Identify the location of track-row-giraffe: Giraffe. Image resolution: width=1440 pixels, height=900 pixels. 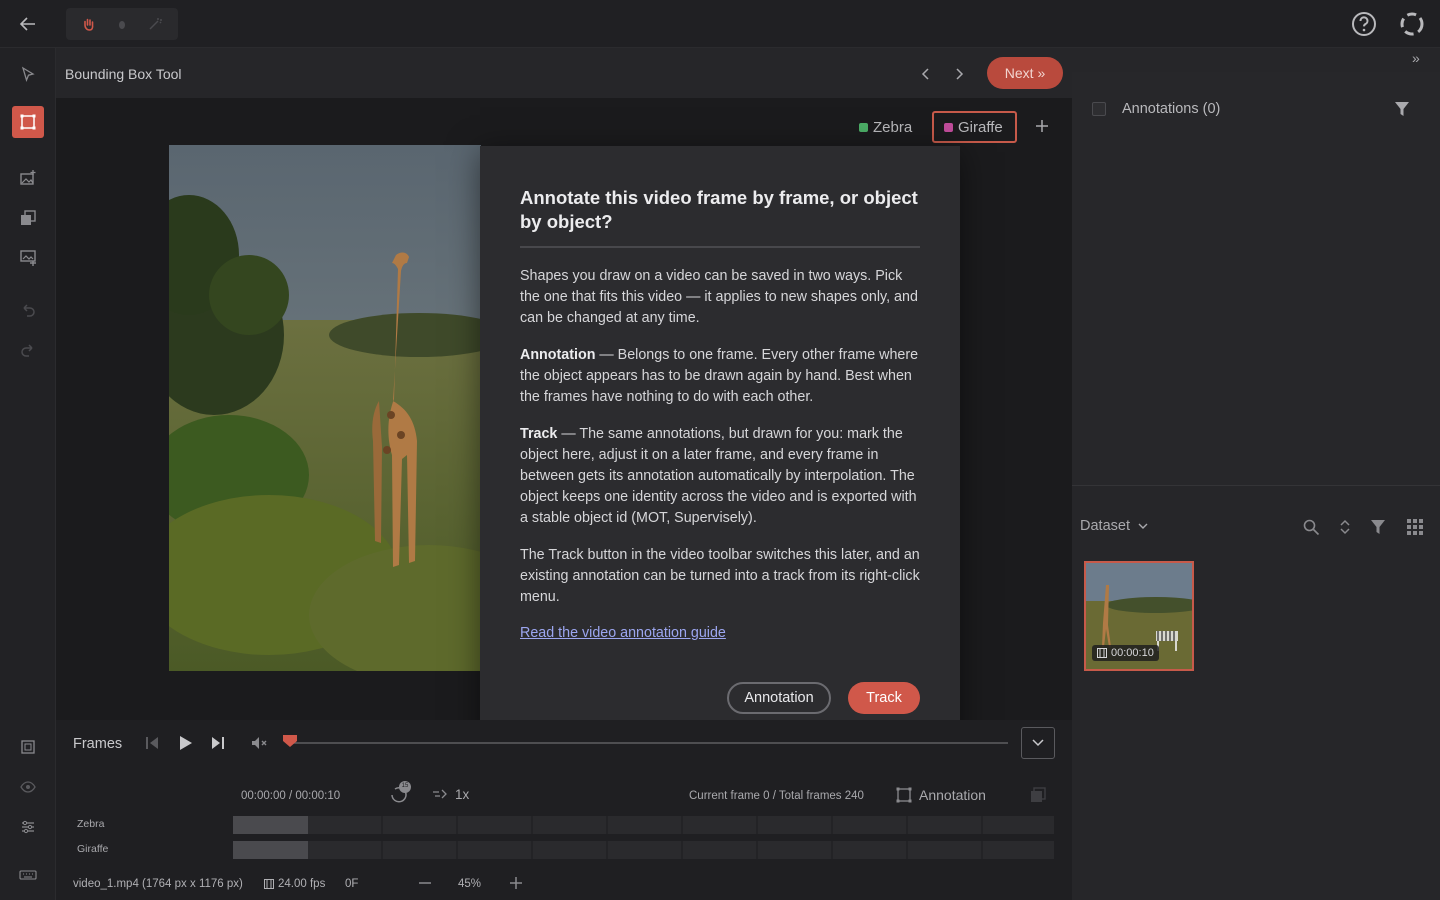
(562, 850).